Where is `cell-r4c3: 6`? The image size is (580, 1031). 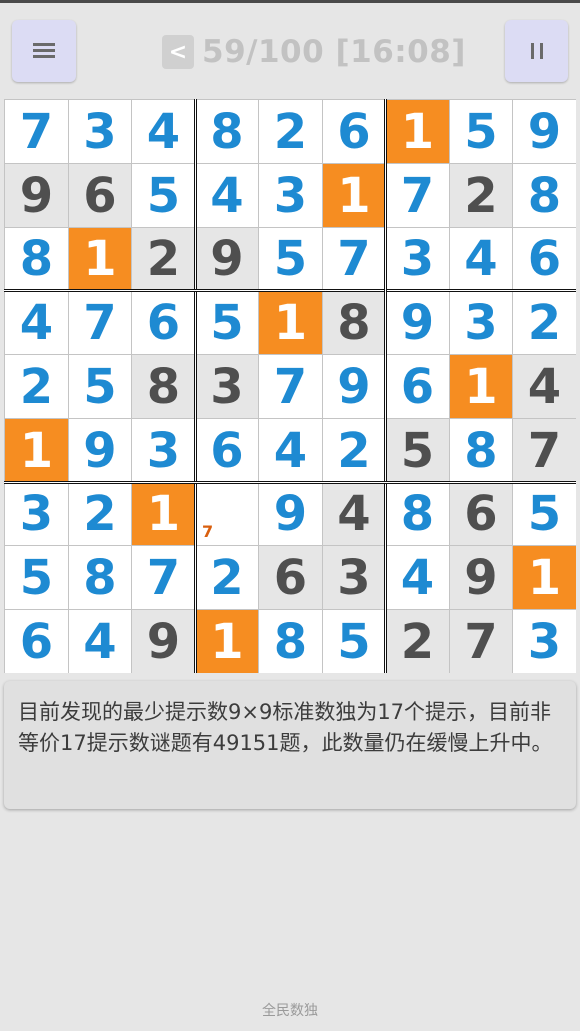
cell-r4c3: 6 is located at coordinates (163, 322).